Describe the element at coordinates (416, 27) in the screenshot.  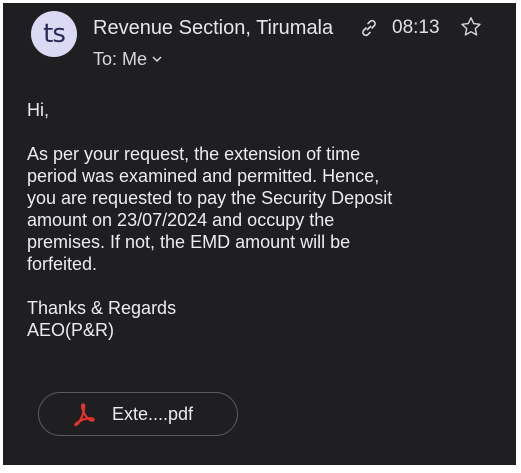
I see `received-time: 08:13` at that location.